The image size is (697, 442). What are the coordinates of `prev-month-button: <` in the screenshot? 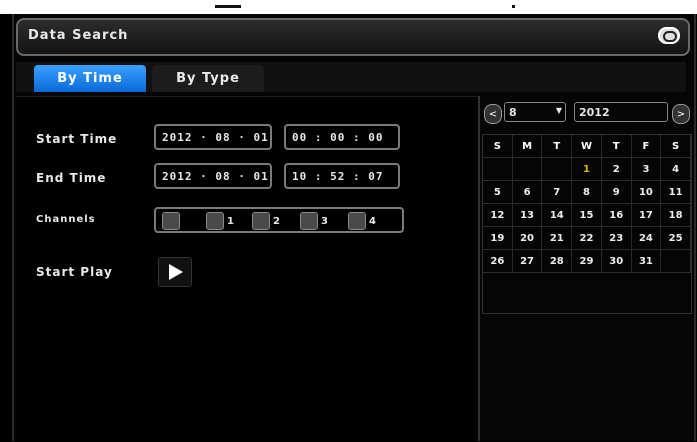 It's located at (493, 114).